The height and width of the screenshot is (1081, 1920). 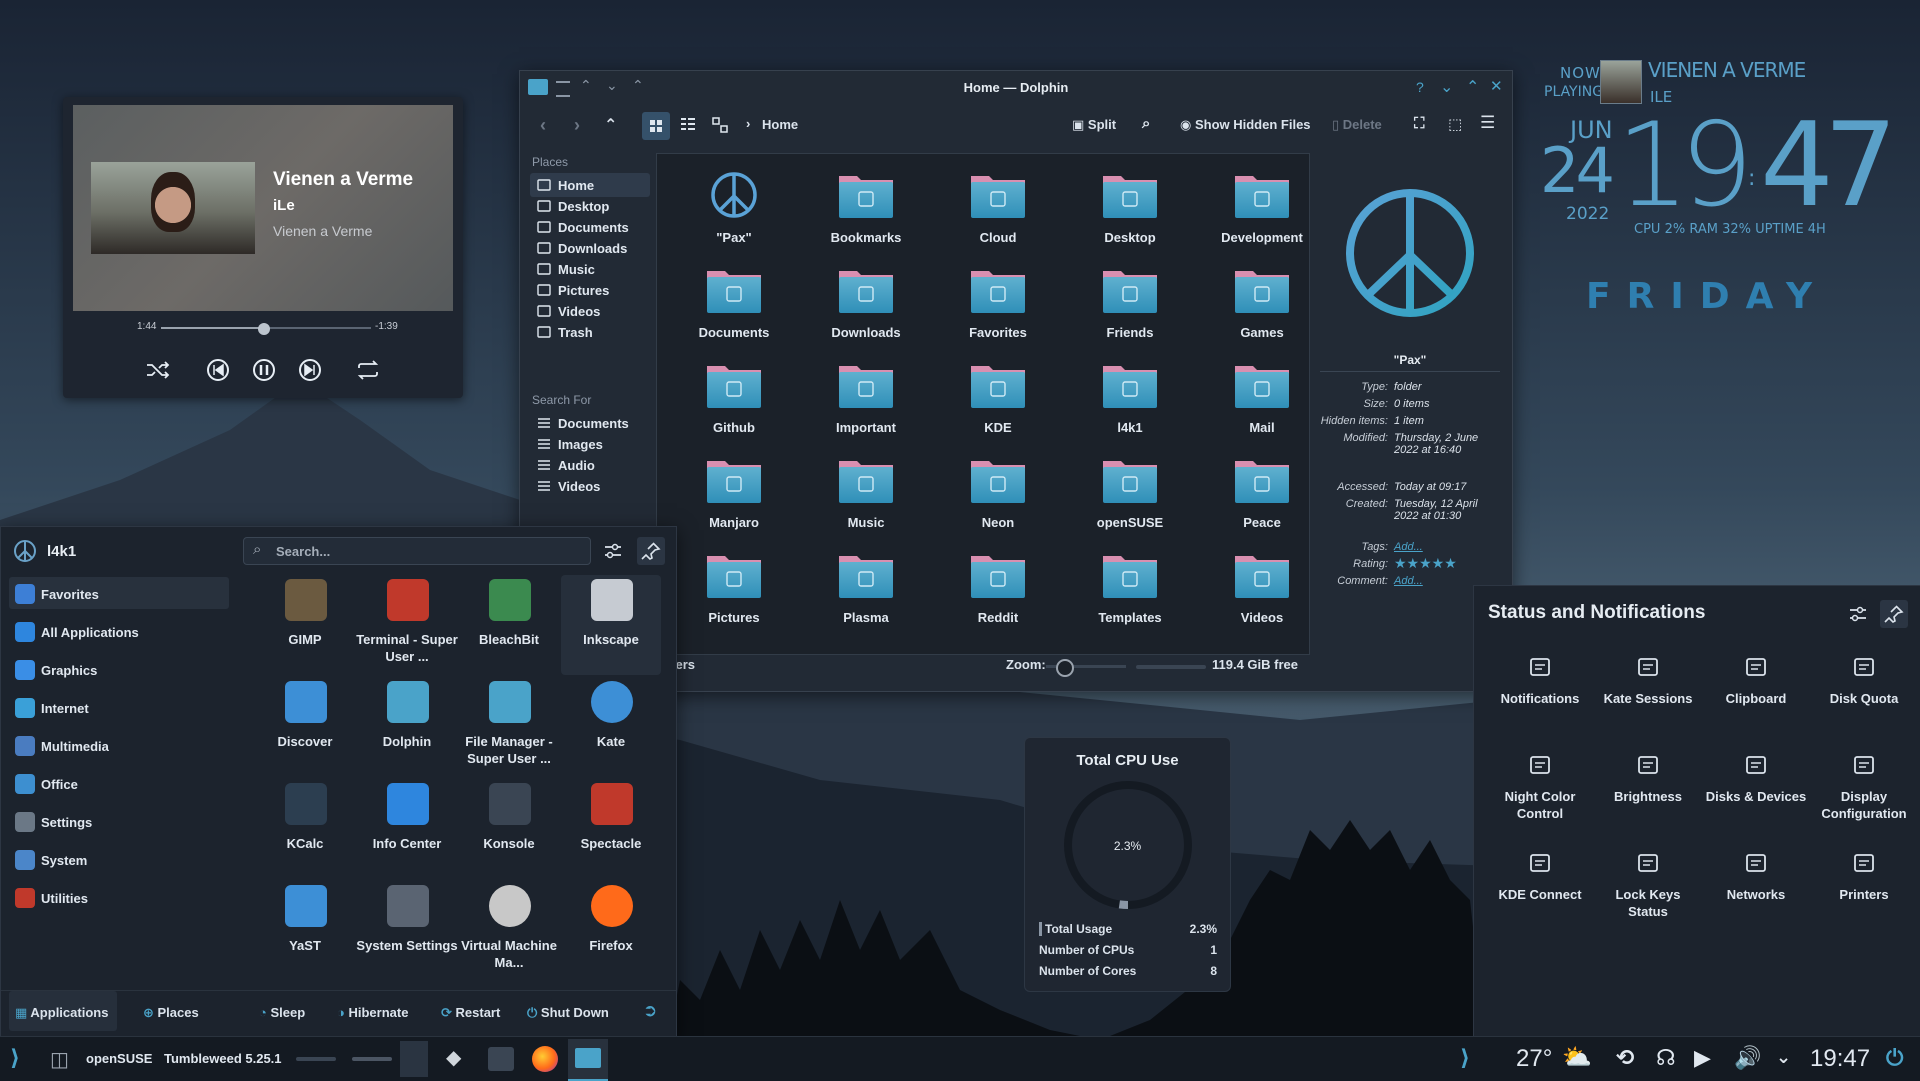 I want to click on inkscape-task-icon: ◆, so click(x=453, y=1057).